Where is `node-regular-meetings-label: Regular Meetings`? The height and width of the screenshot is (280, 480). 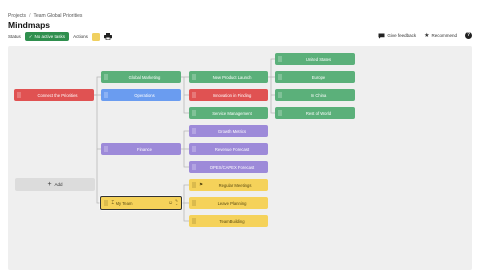 node-regular-meetings-label: Regular Meetings is located at coordinates (235, 185).